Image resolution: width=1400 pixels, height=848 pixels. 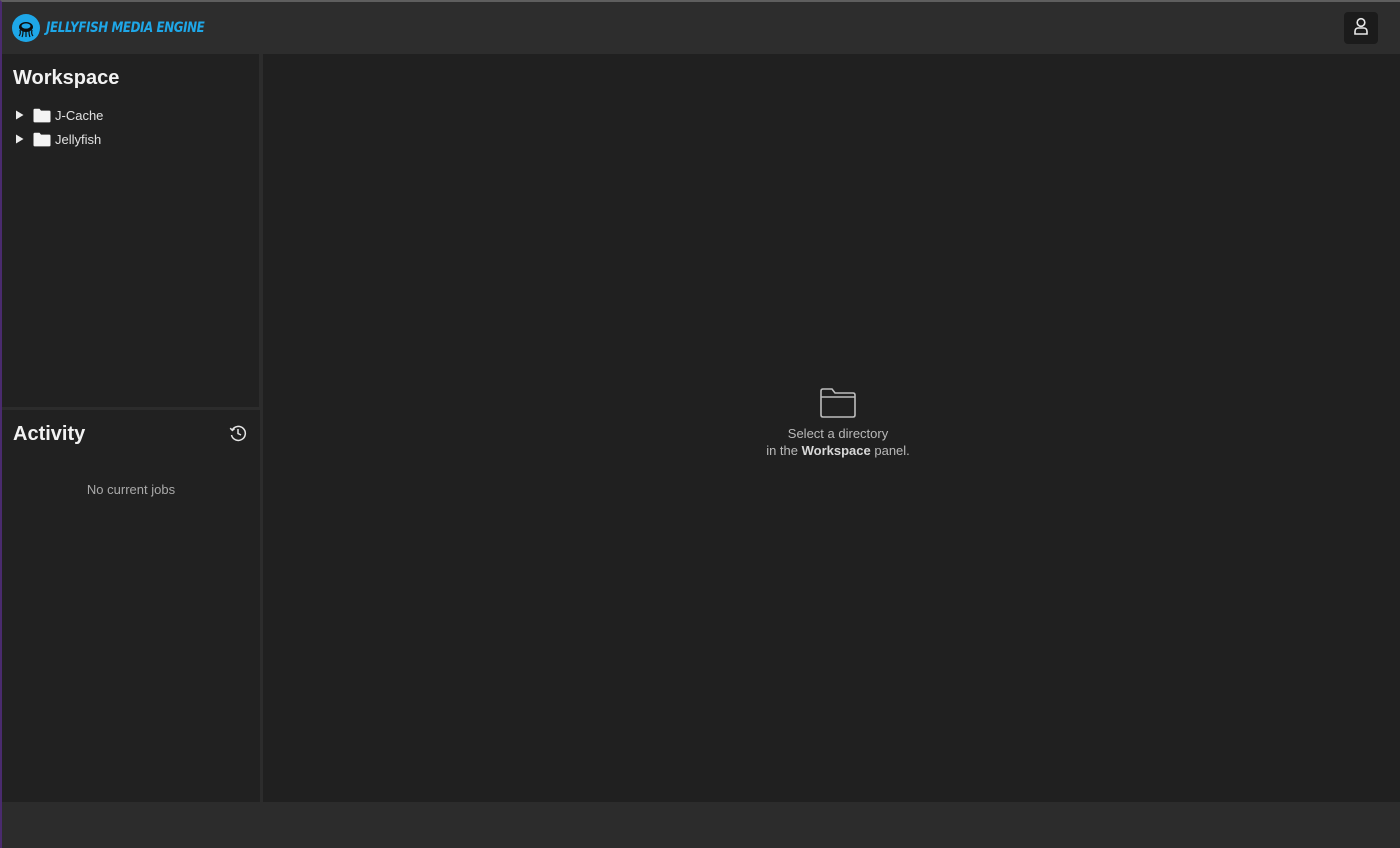 What do you see at coordinates (890, 450) in the screenshot?
I see `empty-line2-suffix: panel.` at bounding box center [890, 450].